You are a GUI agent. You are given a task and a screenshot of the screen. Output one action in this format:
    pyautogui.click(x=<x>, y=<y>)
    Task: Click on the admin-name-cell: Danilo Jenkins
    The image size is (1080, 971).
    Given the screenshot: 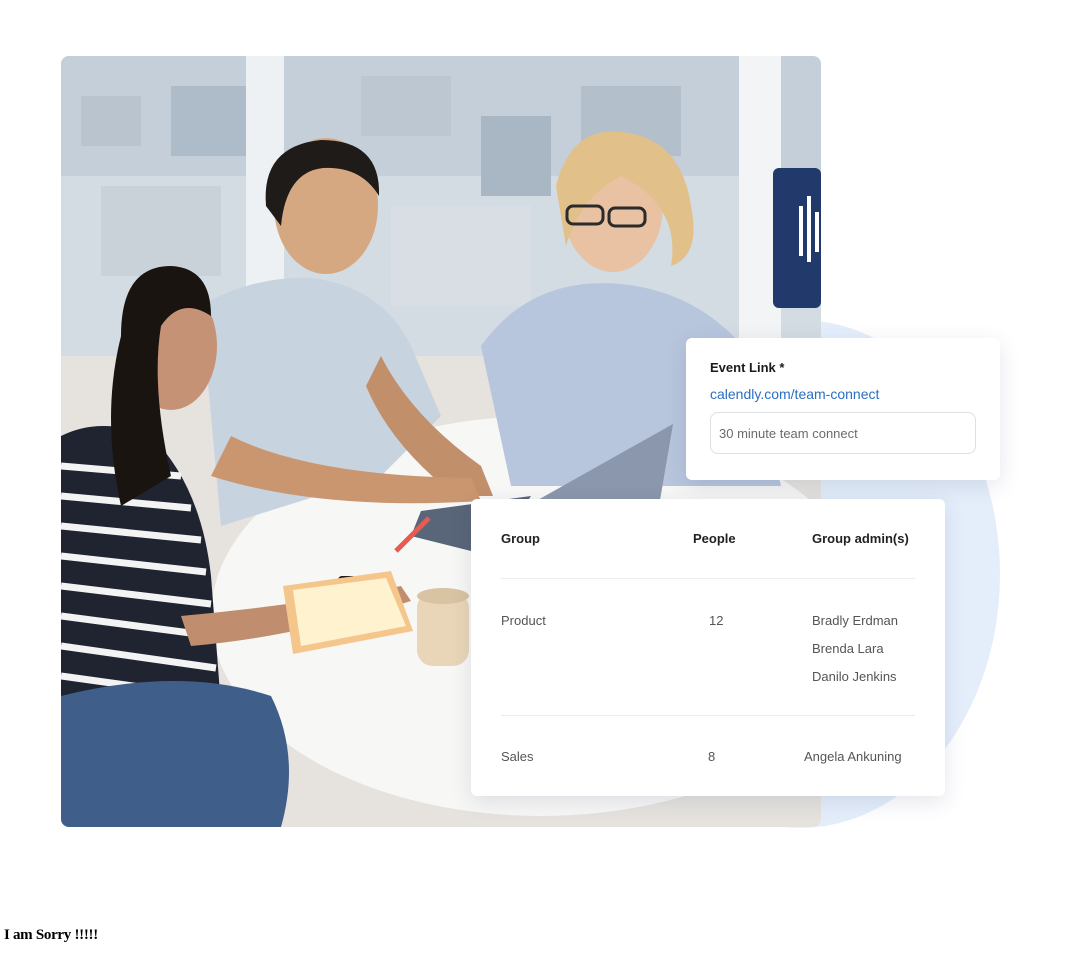 What is the action you would take?
    pyautogui.click(x=854, y=676)
    